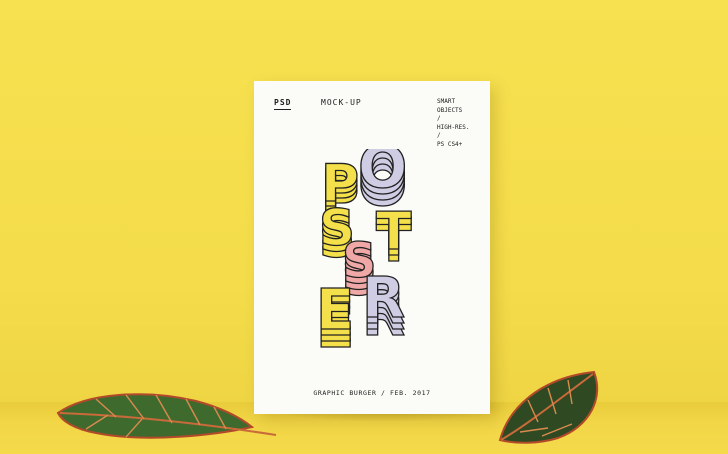 The width and height of the screenshot is (728, 454). Describe the element at coordinates (450, 110) in the screenshot. I see `spec-line: OBJECTS` at that location.